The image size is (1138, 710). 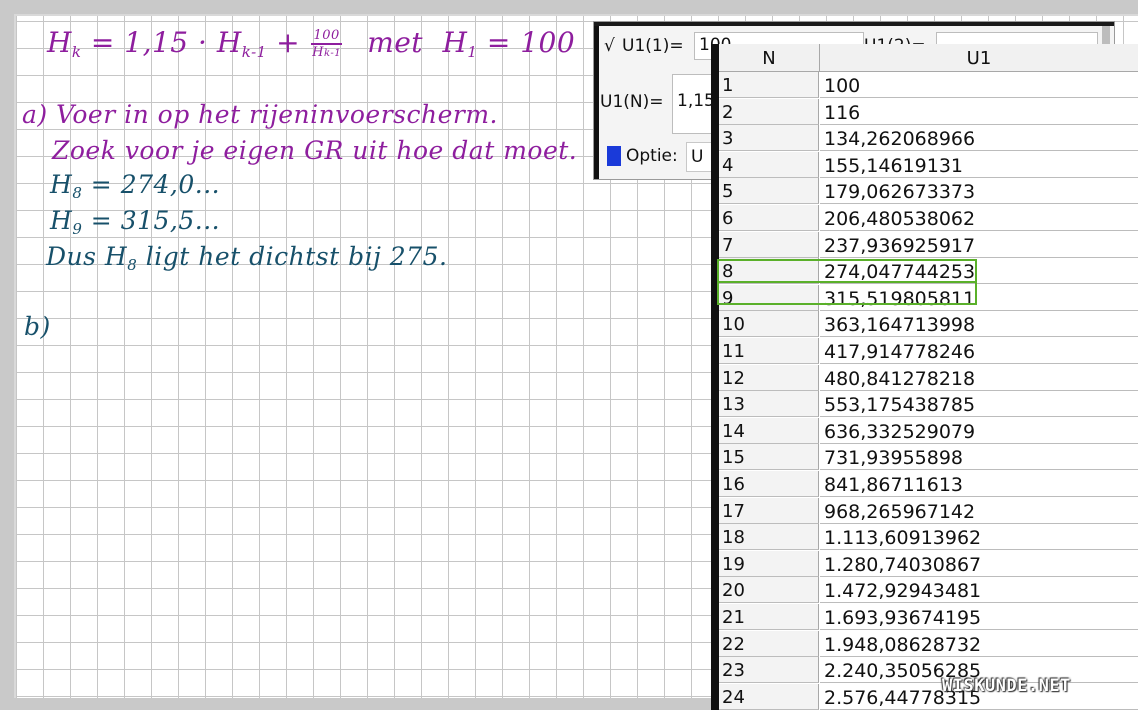 I want to click on cell-n: 23, so click(x=769, y=670).